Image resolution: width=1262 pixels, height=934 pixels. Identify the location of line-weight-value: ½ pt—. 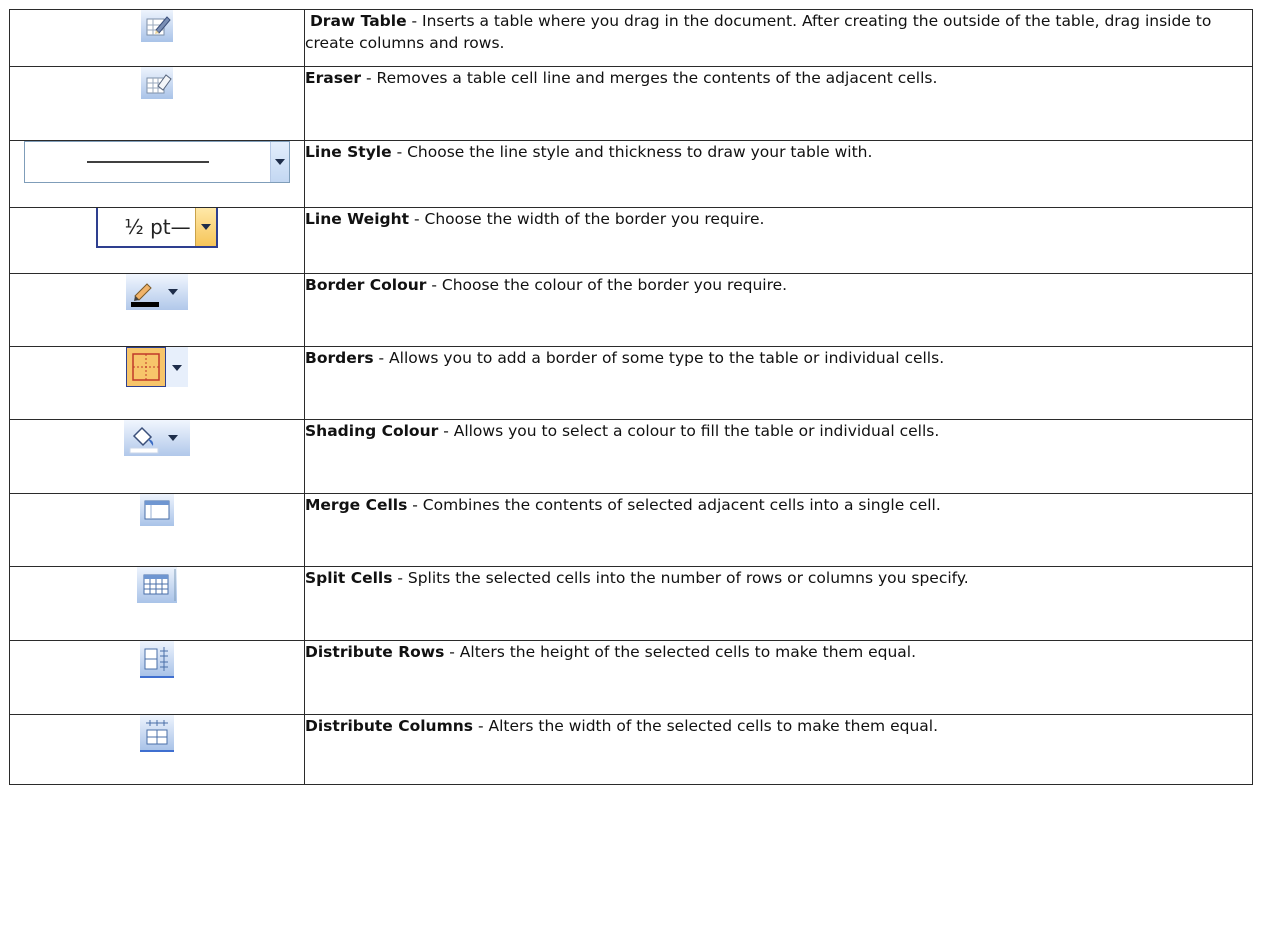
(157, 227).